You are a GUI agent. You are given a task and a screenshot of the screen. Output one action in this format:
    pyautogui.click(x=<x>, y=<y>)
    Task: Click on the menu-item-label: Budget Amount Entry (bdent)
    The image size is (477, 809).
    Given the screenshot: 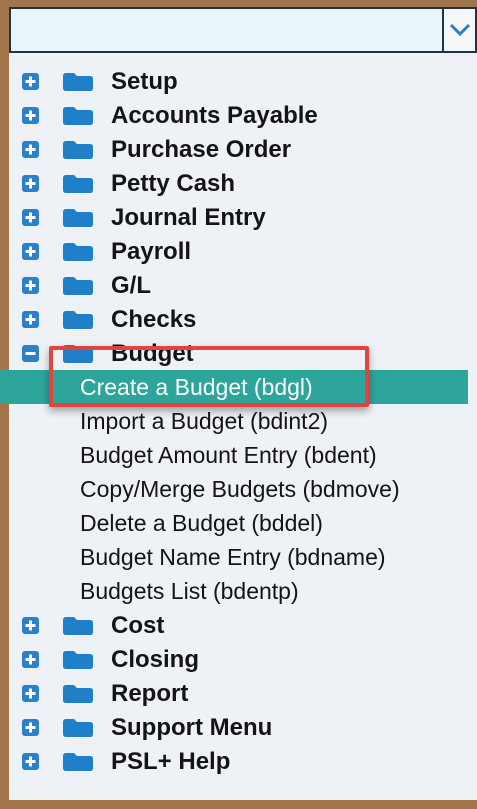 What is the action you would take?
    pyautogui.click(x=228, y=455)
    